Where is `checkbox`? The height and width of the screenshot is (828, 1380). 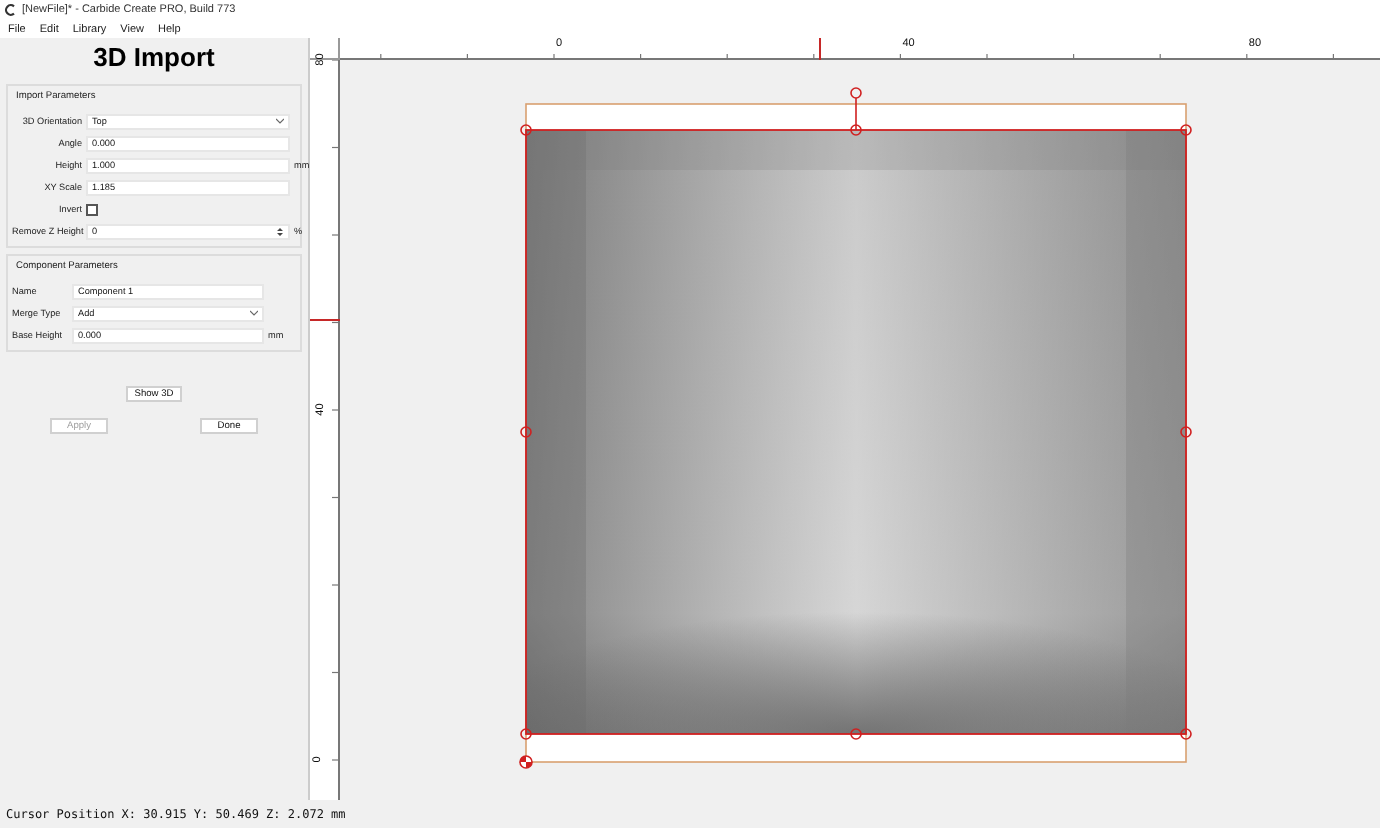
checkbox is located at coordinates (92, 209).